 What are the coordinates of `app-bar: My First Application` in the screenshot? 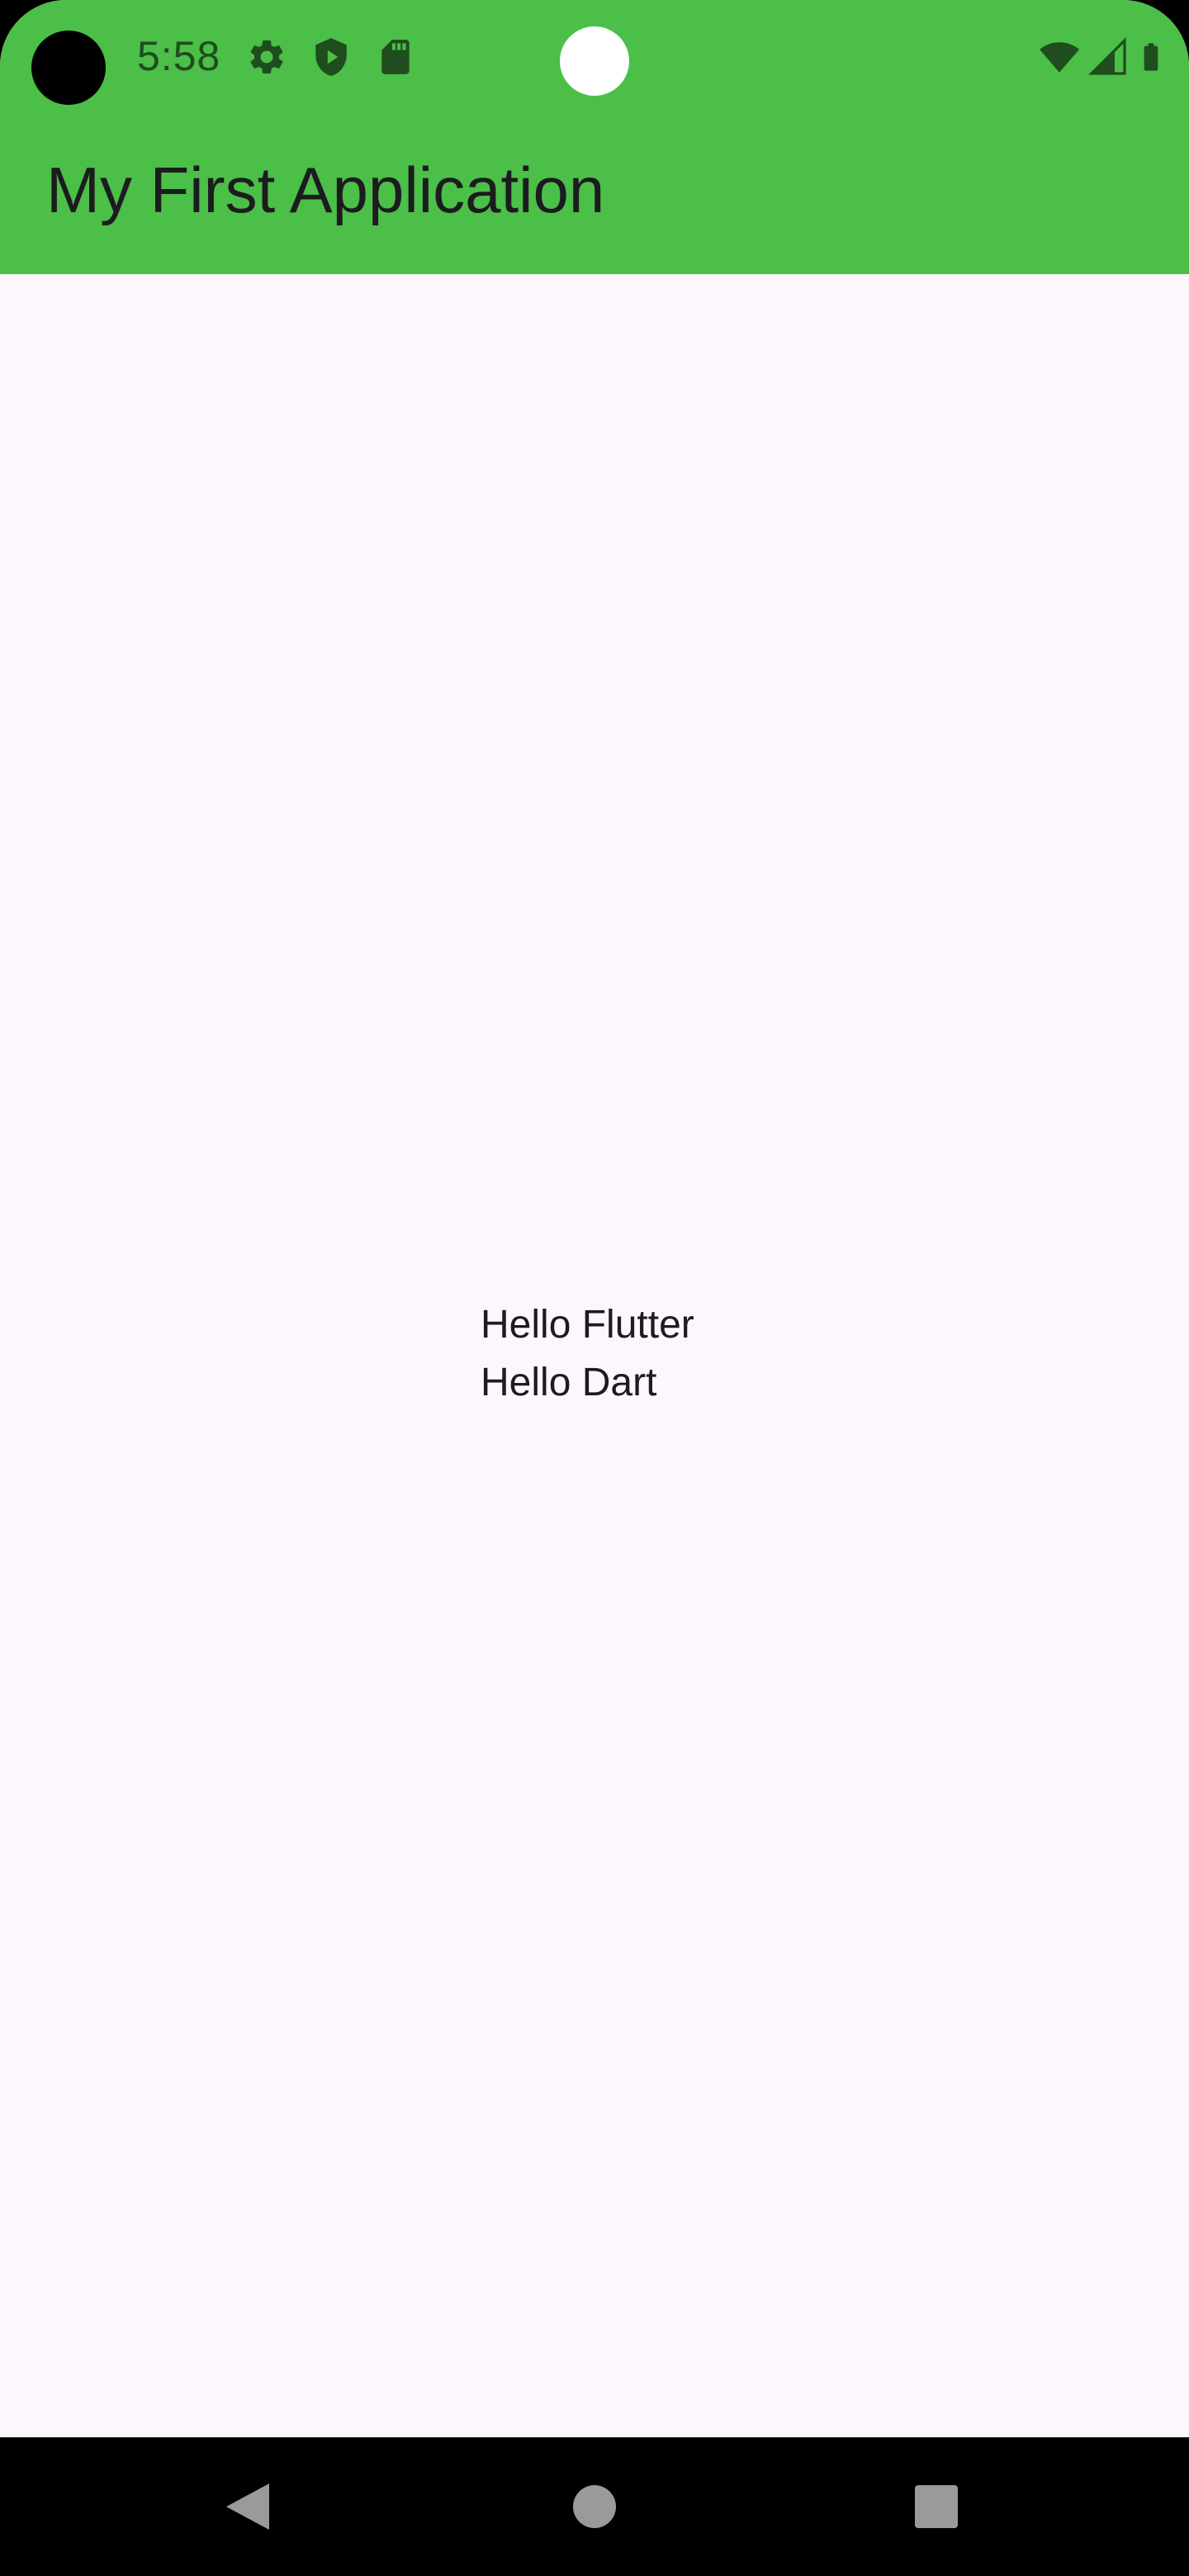 It's located at (594, 195).